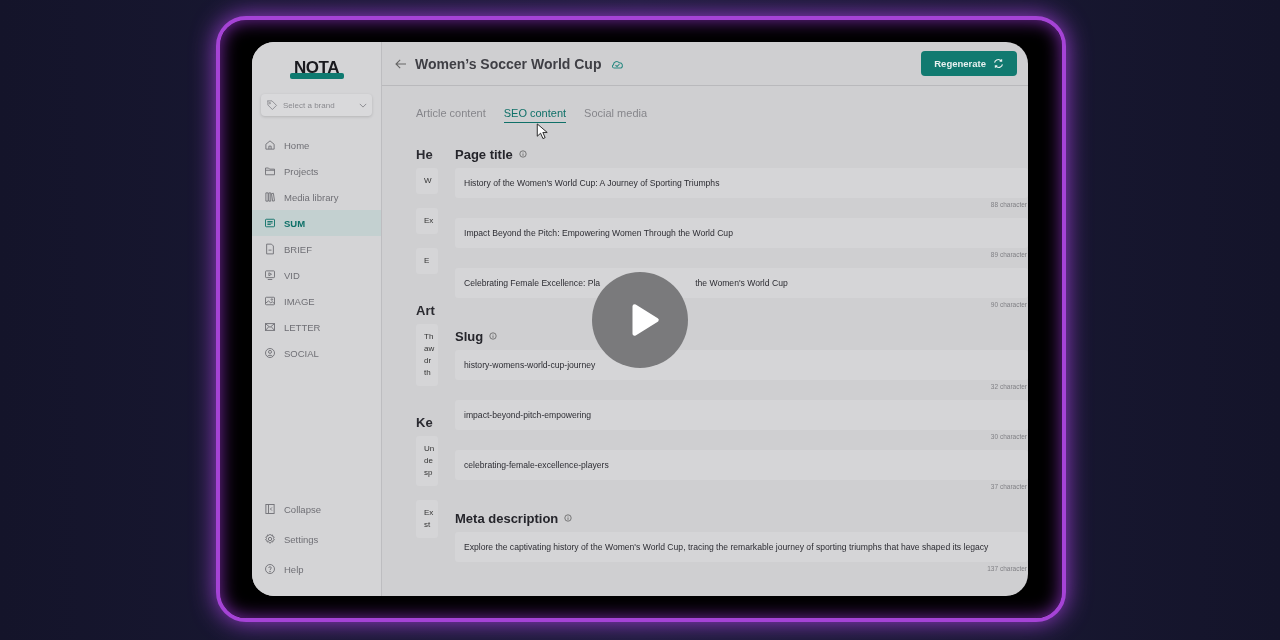  What do you see at coordinates (542, 131) in the screenshot?
I see `mouse-pointer-icon` at bounding box center [542, 131].